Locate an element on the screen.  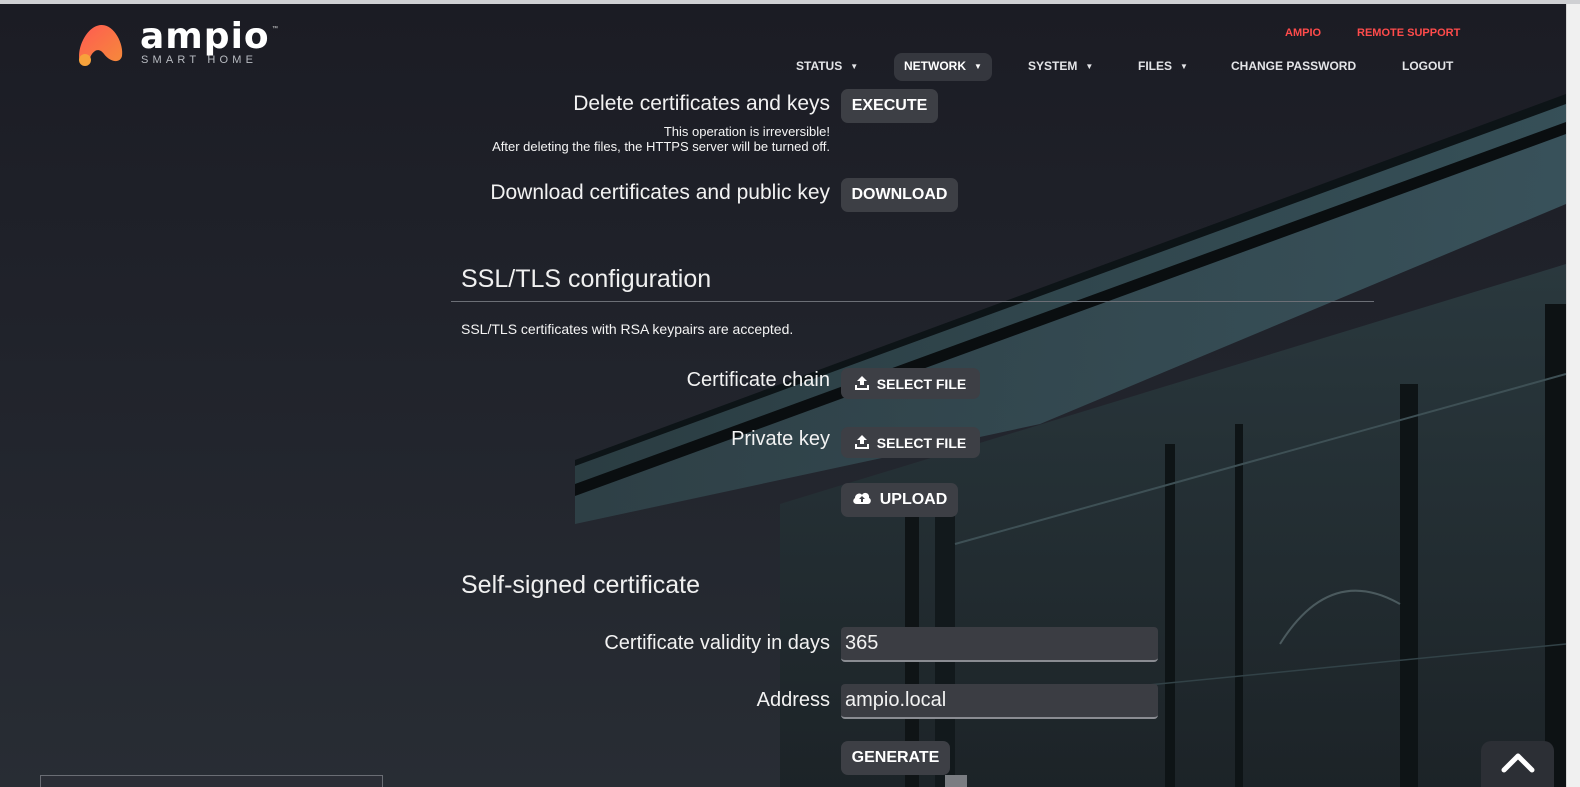
nav-network: NETWORK ▼ is located at coordinates (943, 67).